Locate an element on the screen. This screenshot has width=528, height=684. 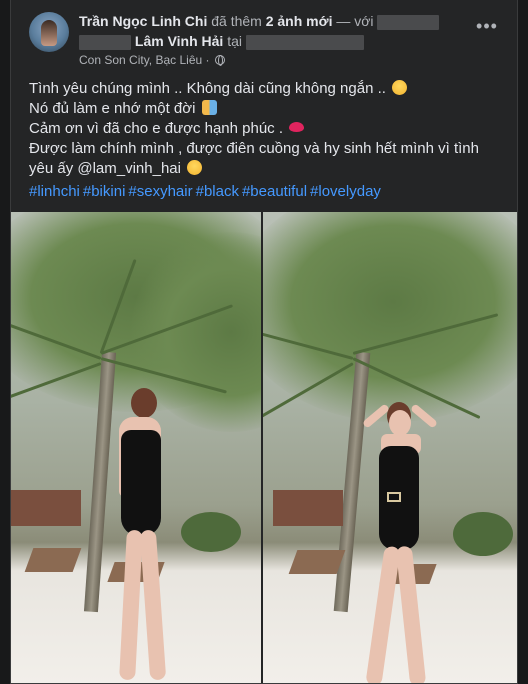
hashtag-link: #lovelyday is located at coordinates (345, 191).